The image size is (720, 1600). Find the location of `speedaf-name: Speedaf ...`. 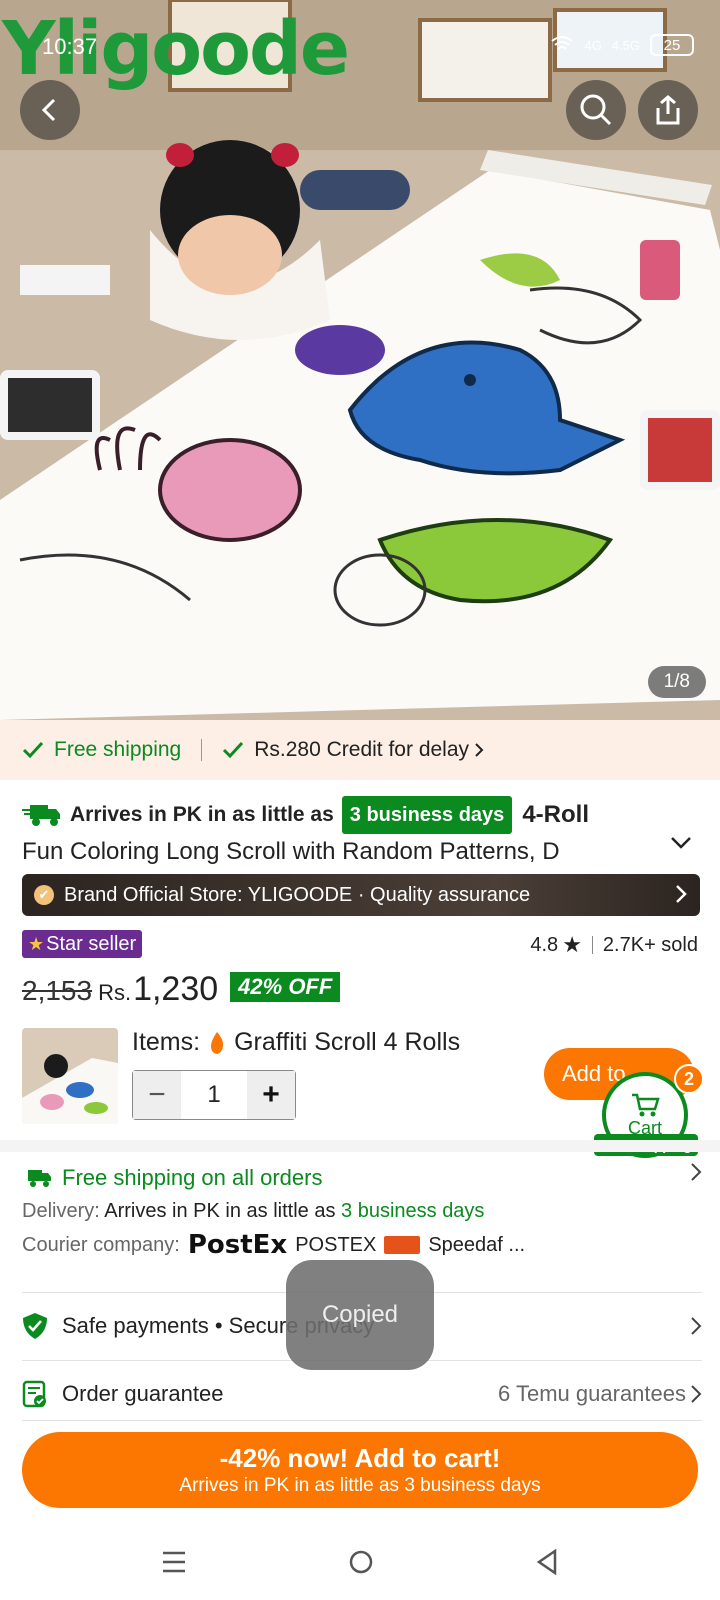

speedaf-name: Speedaf ... is located at coordinates (477, 1244).